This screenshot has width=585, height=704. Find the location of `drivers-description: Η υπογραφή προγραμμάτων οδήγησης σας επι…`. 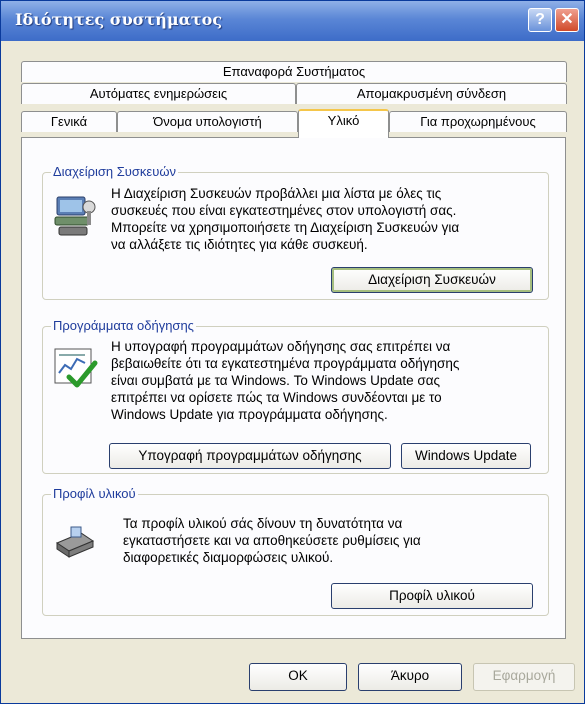

drivers-description: Η υπογραφή προγραμμάτων οδήγησης σας επι… is located at coordinates (285, 380).